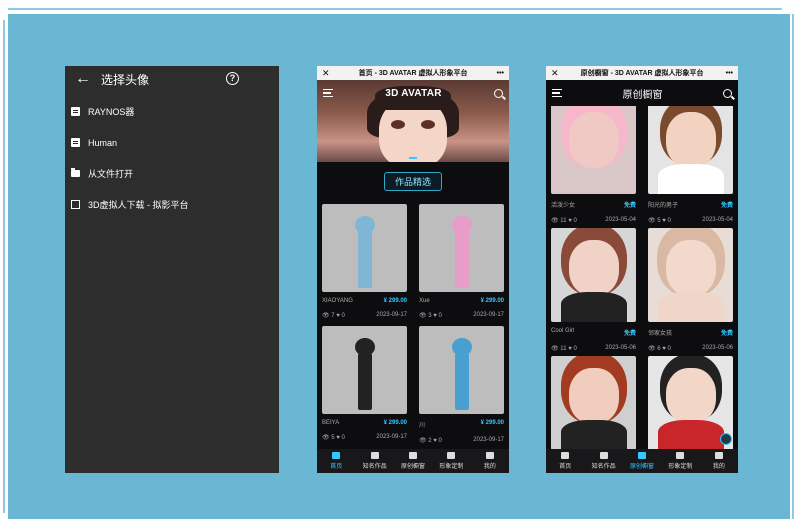  I want to click on picker-item-open-file: 从文件打开, so click(172, 173).